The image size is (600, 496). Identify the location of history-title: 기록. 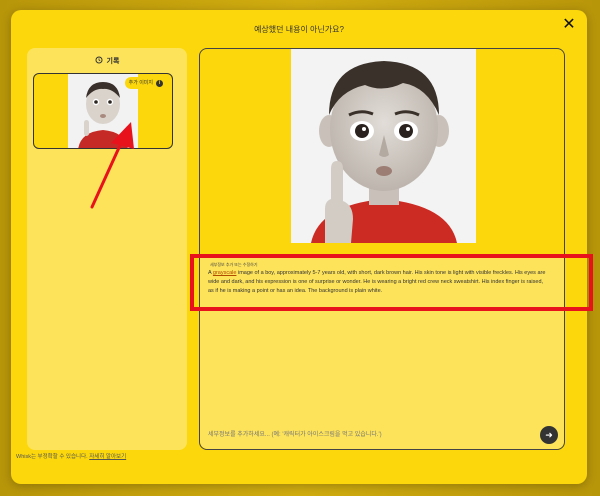
(113, 61).